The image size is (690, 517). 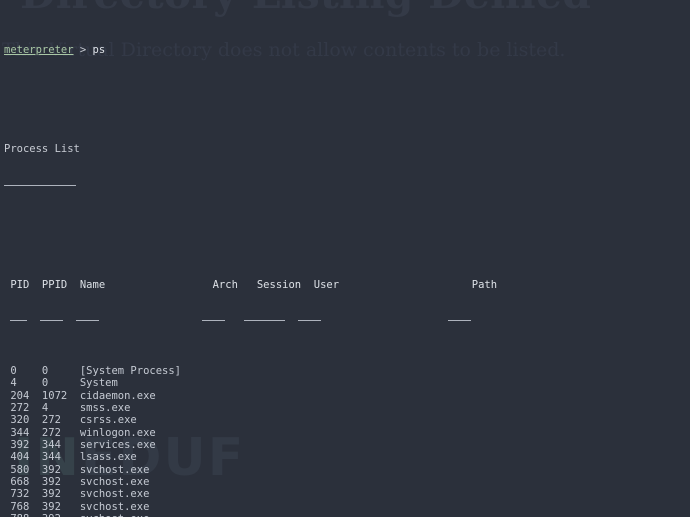 I want to click on table-row: 580 392 svchost.exe, so click(x=77, y=469).